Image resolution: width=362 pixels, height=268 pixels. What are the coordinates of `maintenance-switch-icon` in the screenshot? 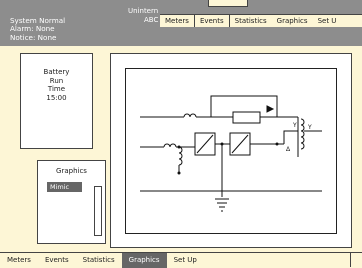 It's located at (270, 109).